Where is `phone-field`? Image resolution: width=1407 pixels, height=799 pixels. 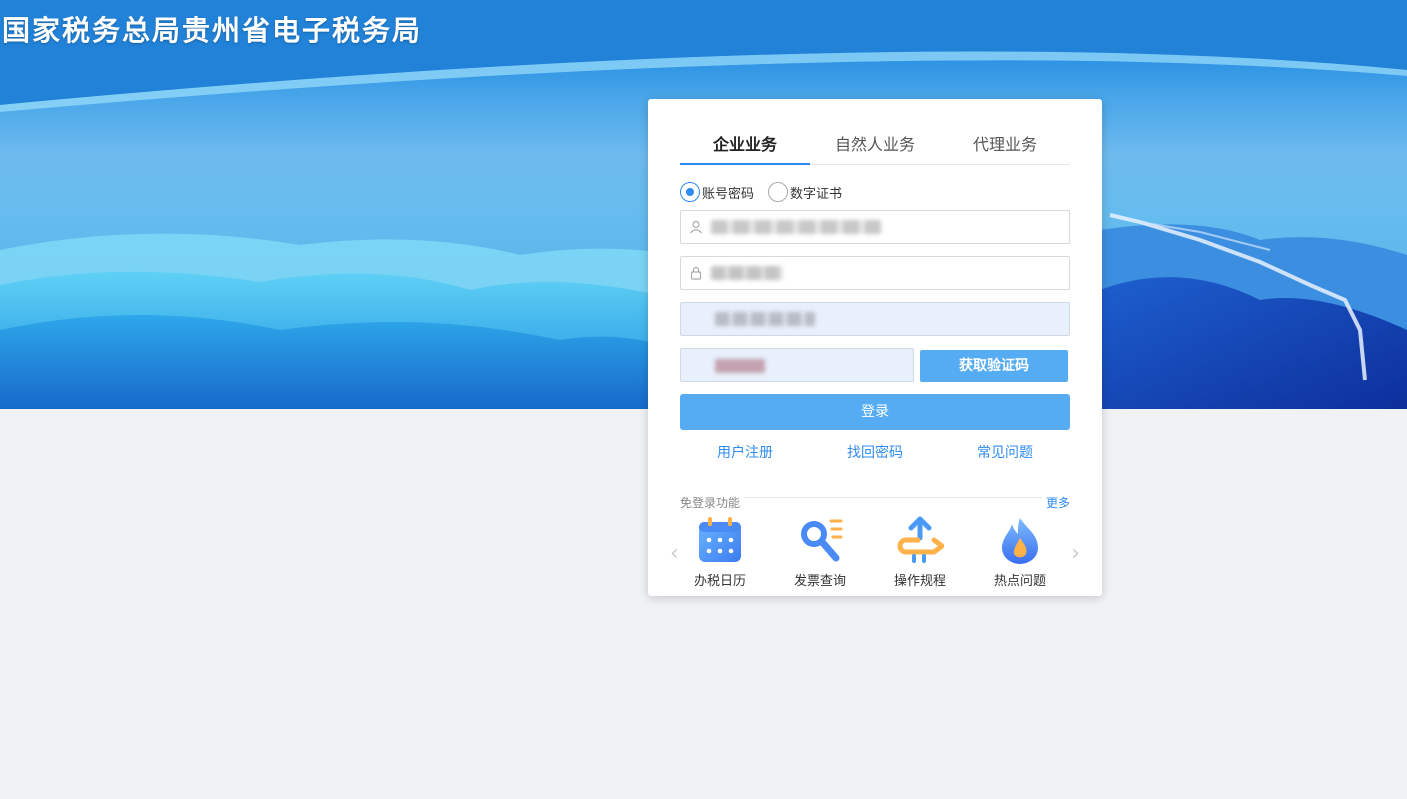
phone-field is located at coordinates (875, 319).